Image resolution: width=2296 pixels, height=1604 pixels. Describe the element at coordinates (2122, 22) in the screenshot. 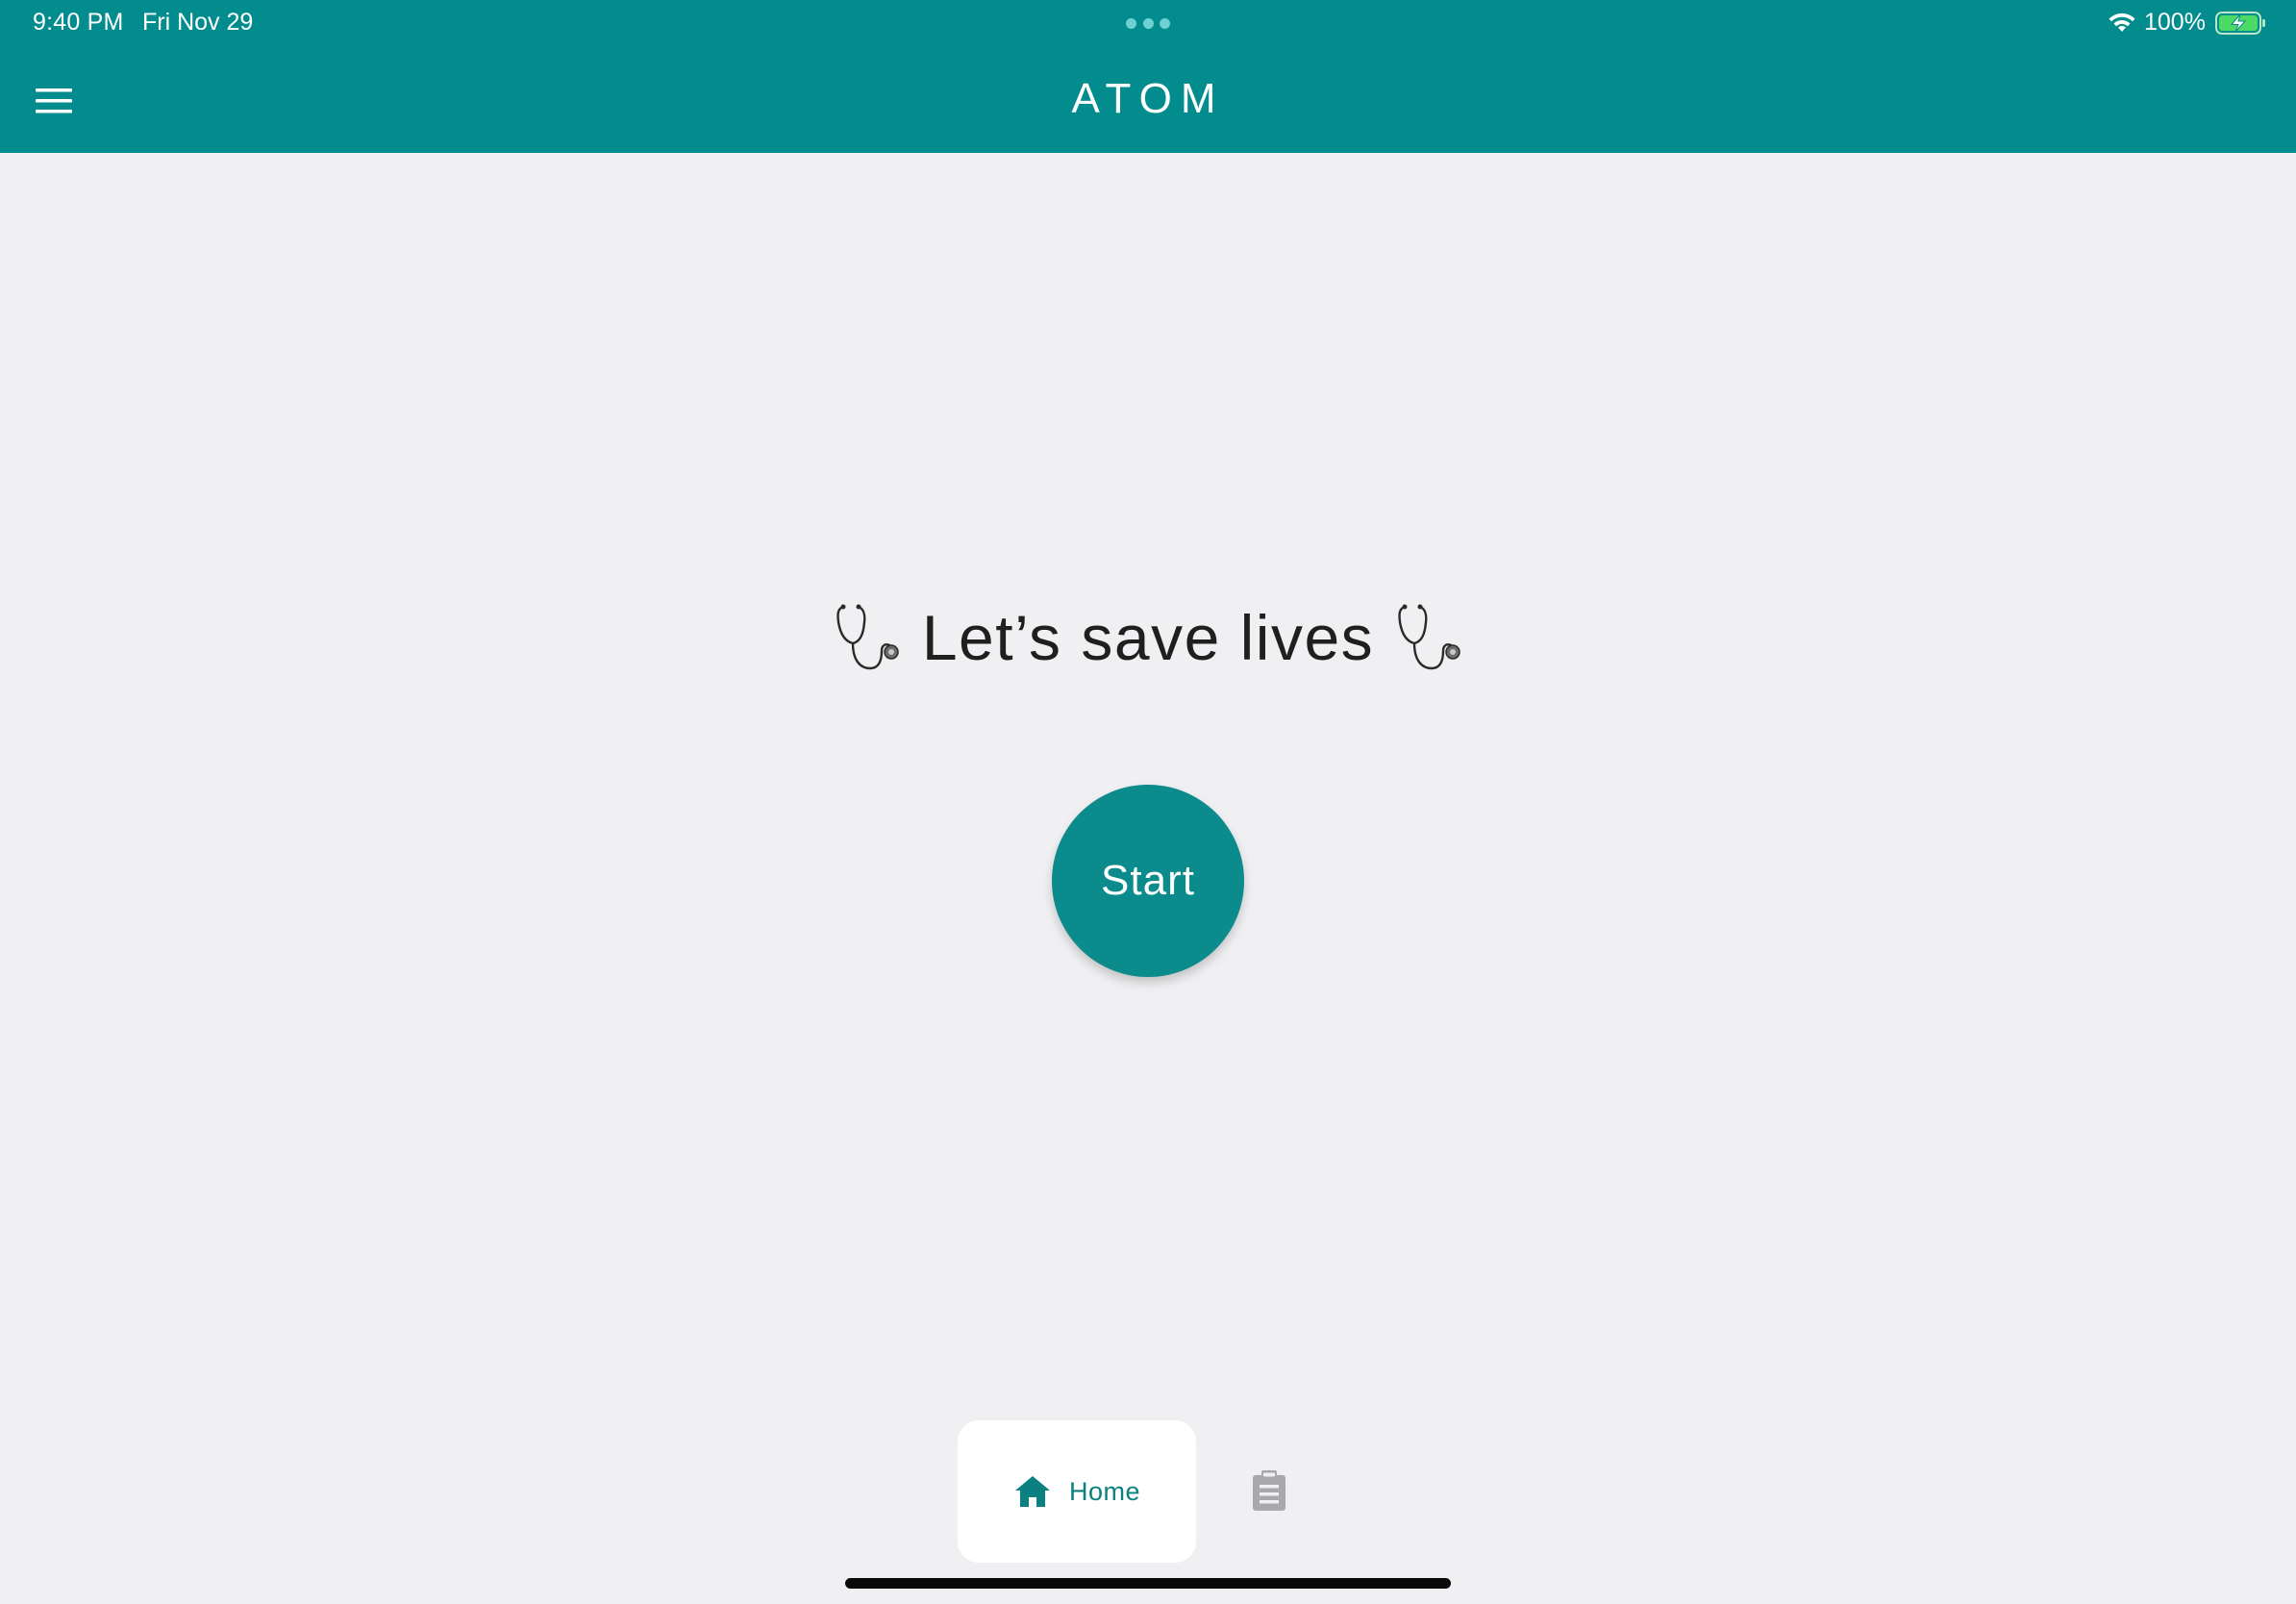

I see `wifi-icon` at that location.